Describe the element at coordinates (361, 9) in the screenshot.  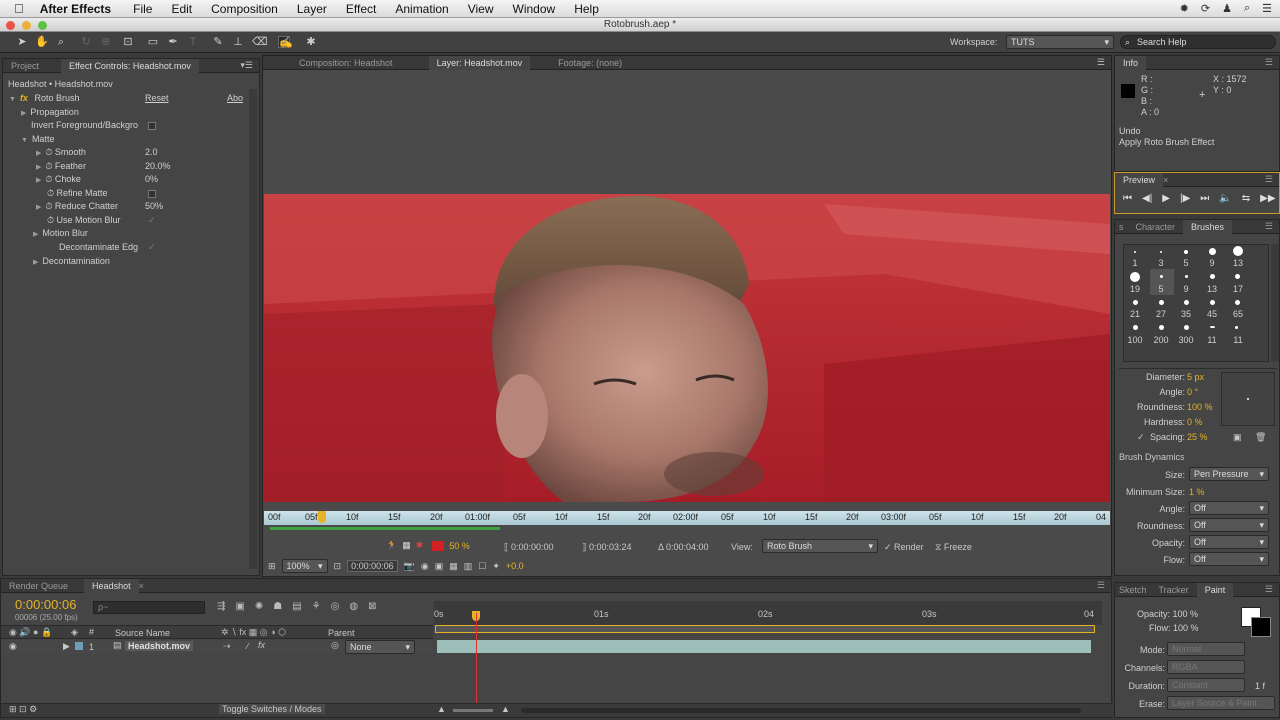
I see `menu-effect: Effect` at that location.